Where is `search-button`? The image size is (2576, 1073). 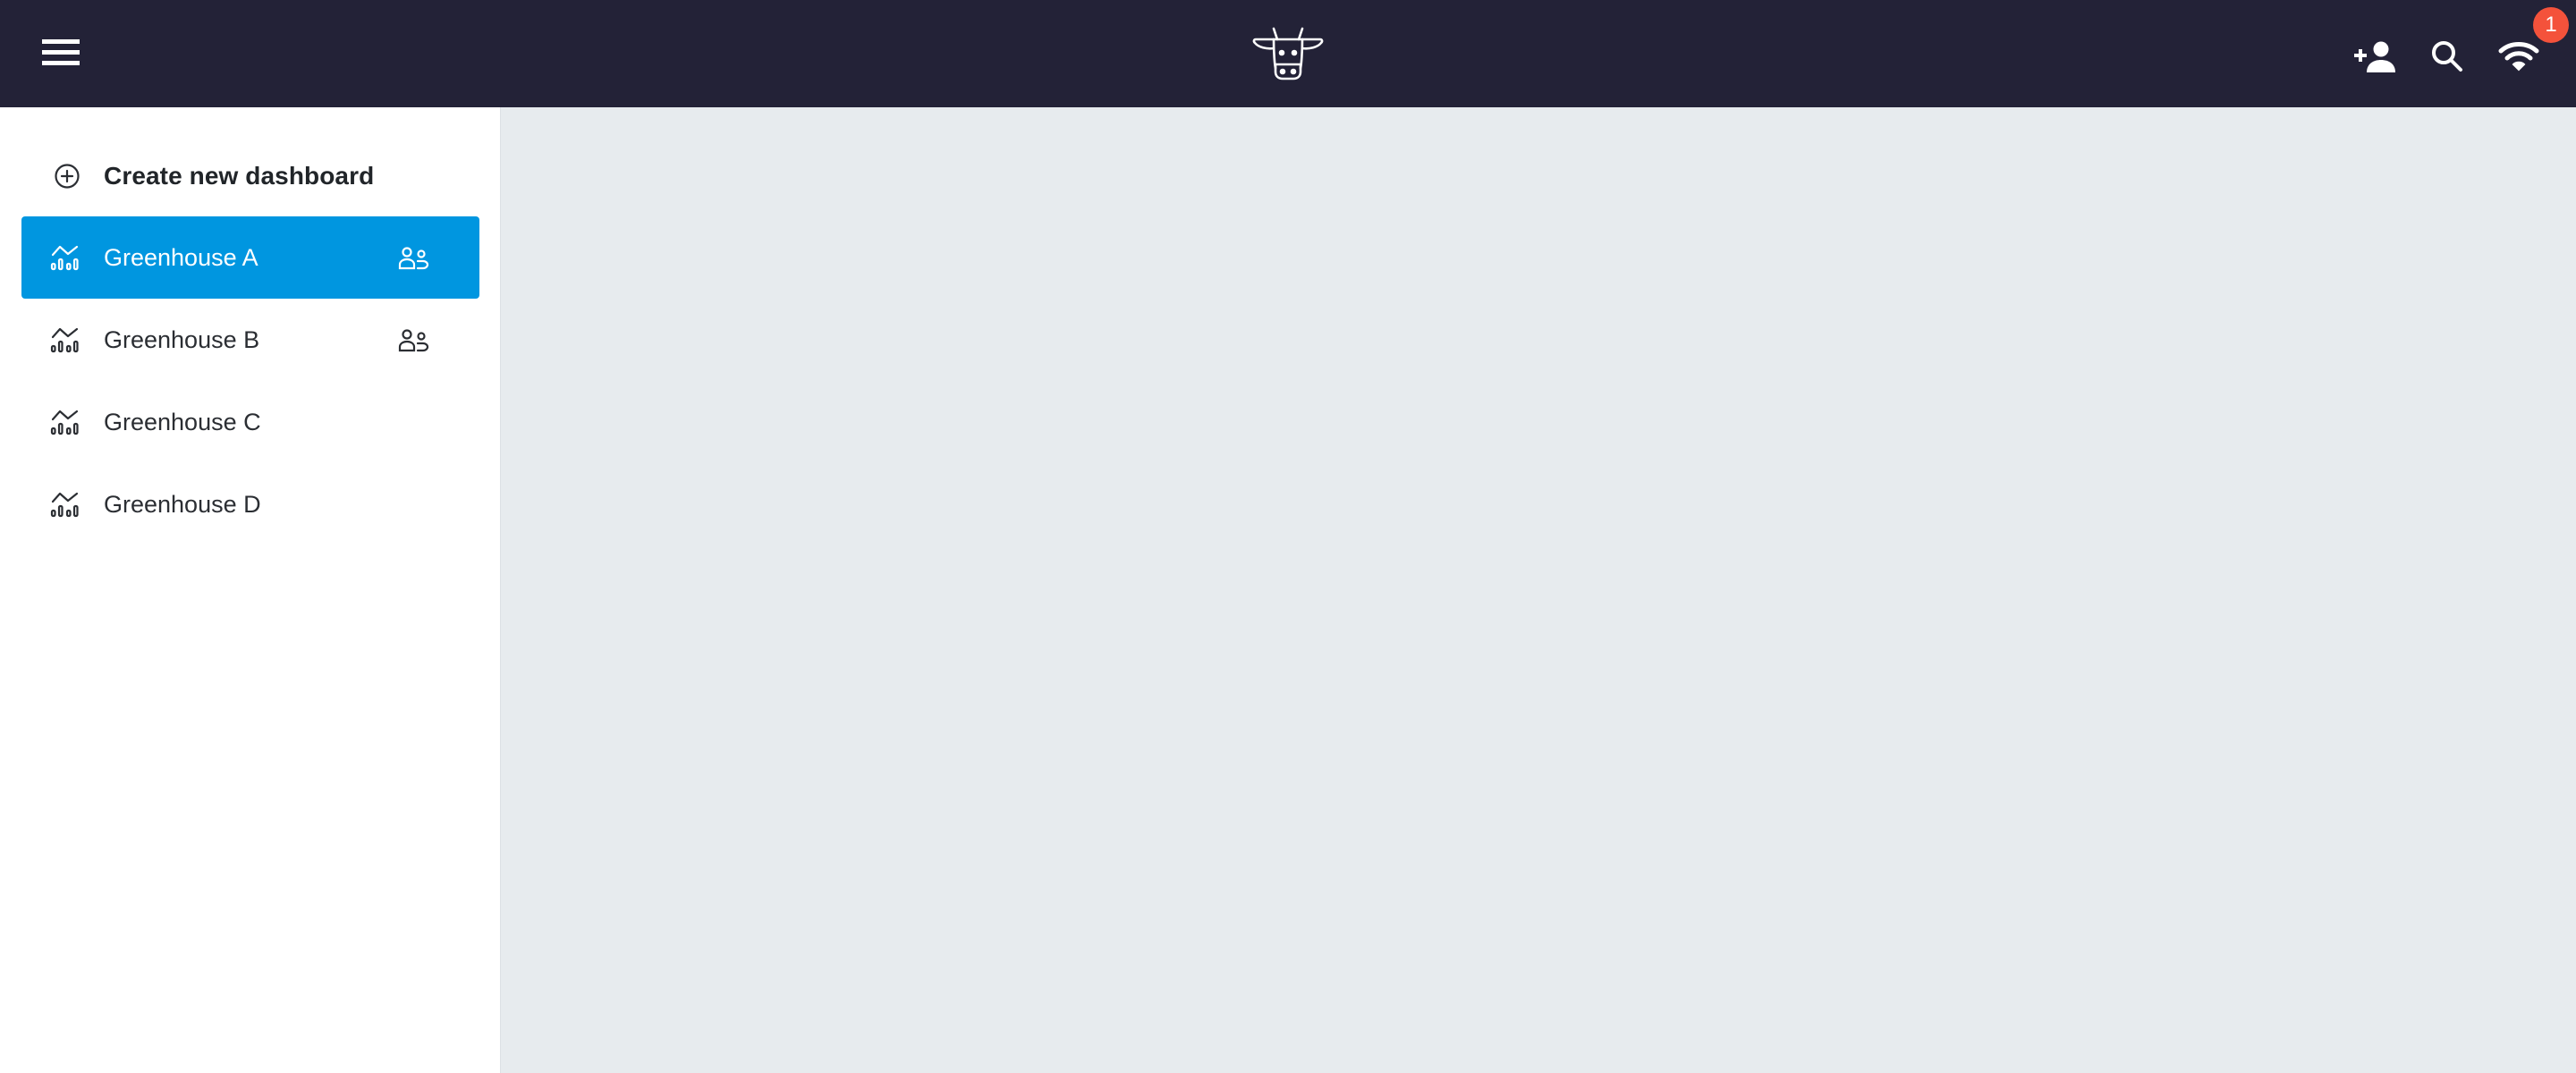
search-button is located at coordinates (2447, 56).